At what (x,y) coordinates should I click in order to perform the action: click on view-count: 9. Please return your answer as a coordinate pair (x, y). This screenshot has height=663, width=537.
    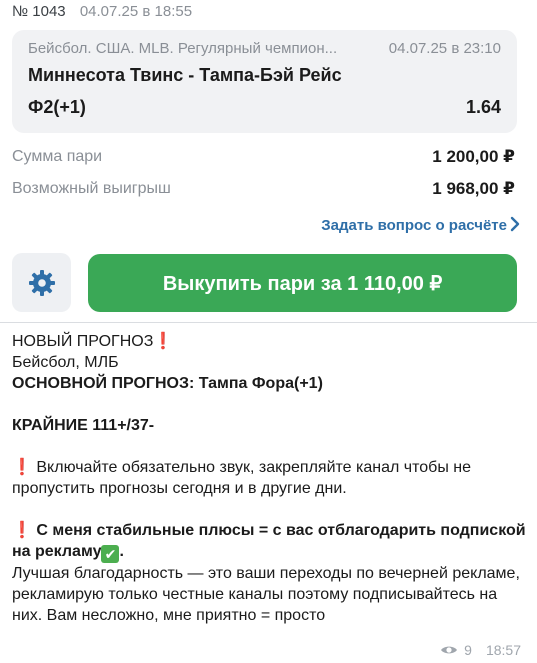
    Looking at the image, I should click on (468, 650).